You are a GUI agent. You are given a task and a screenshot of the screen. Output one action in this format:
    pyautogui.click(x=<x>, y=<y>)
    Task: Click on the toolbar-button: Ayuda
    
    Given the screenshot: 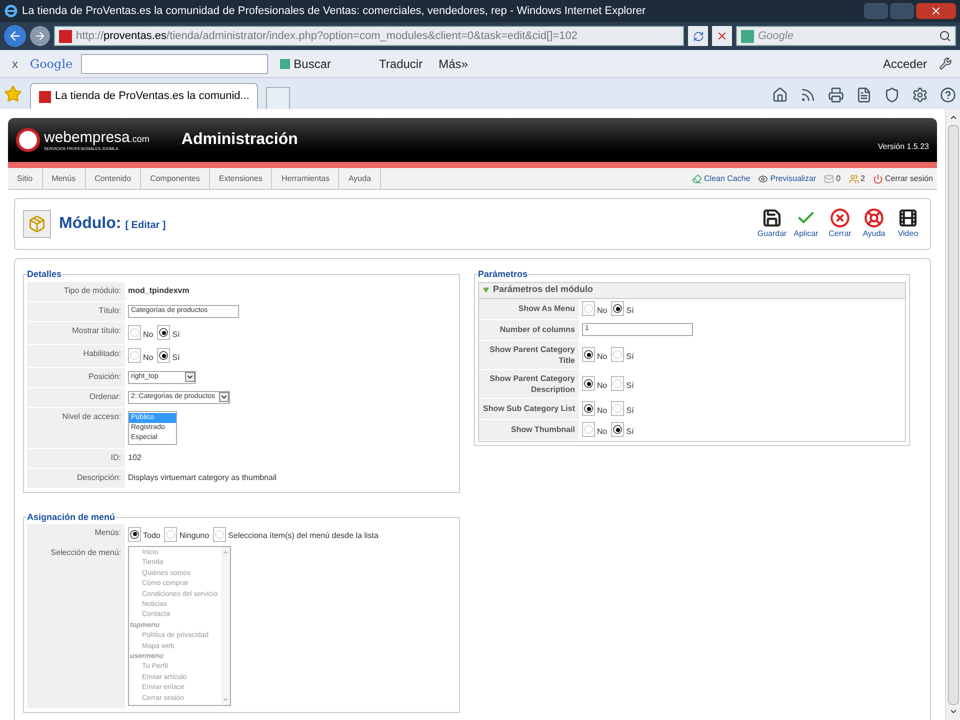 What is the action you would take?
    pyautogui.click(x=874, y=224)
    